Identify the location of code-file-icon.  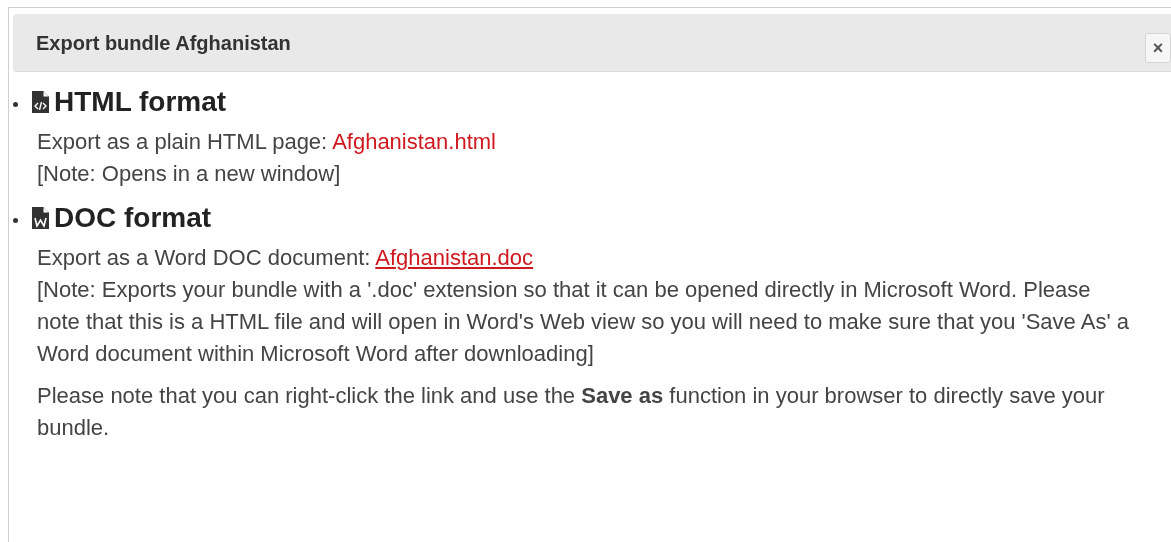
(40, 102).